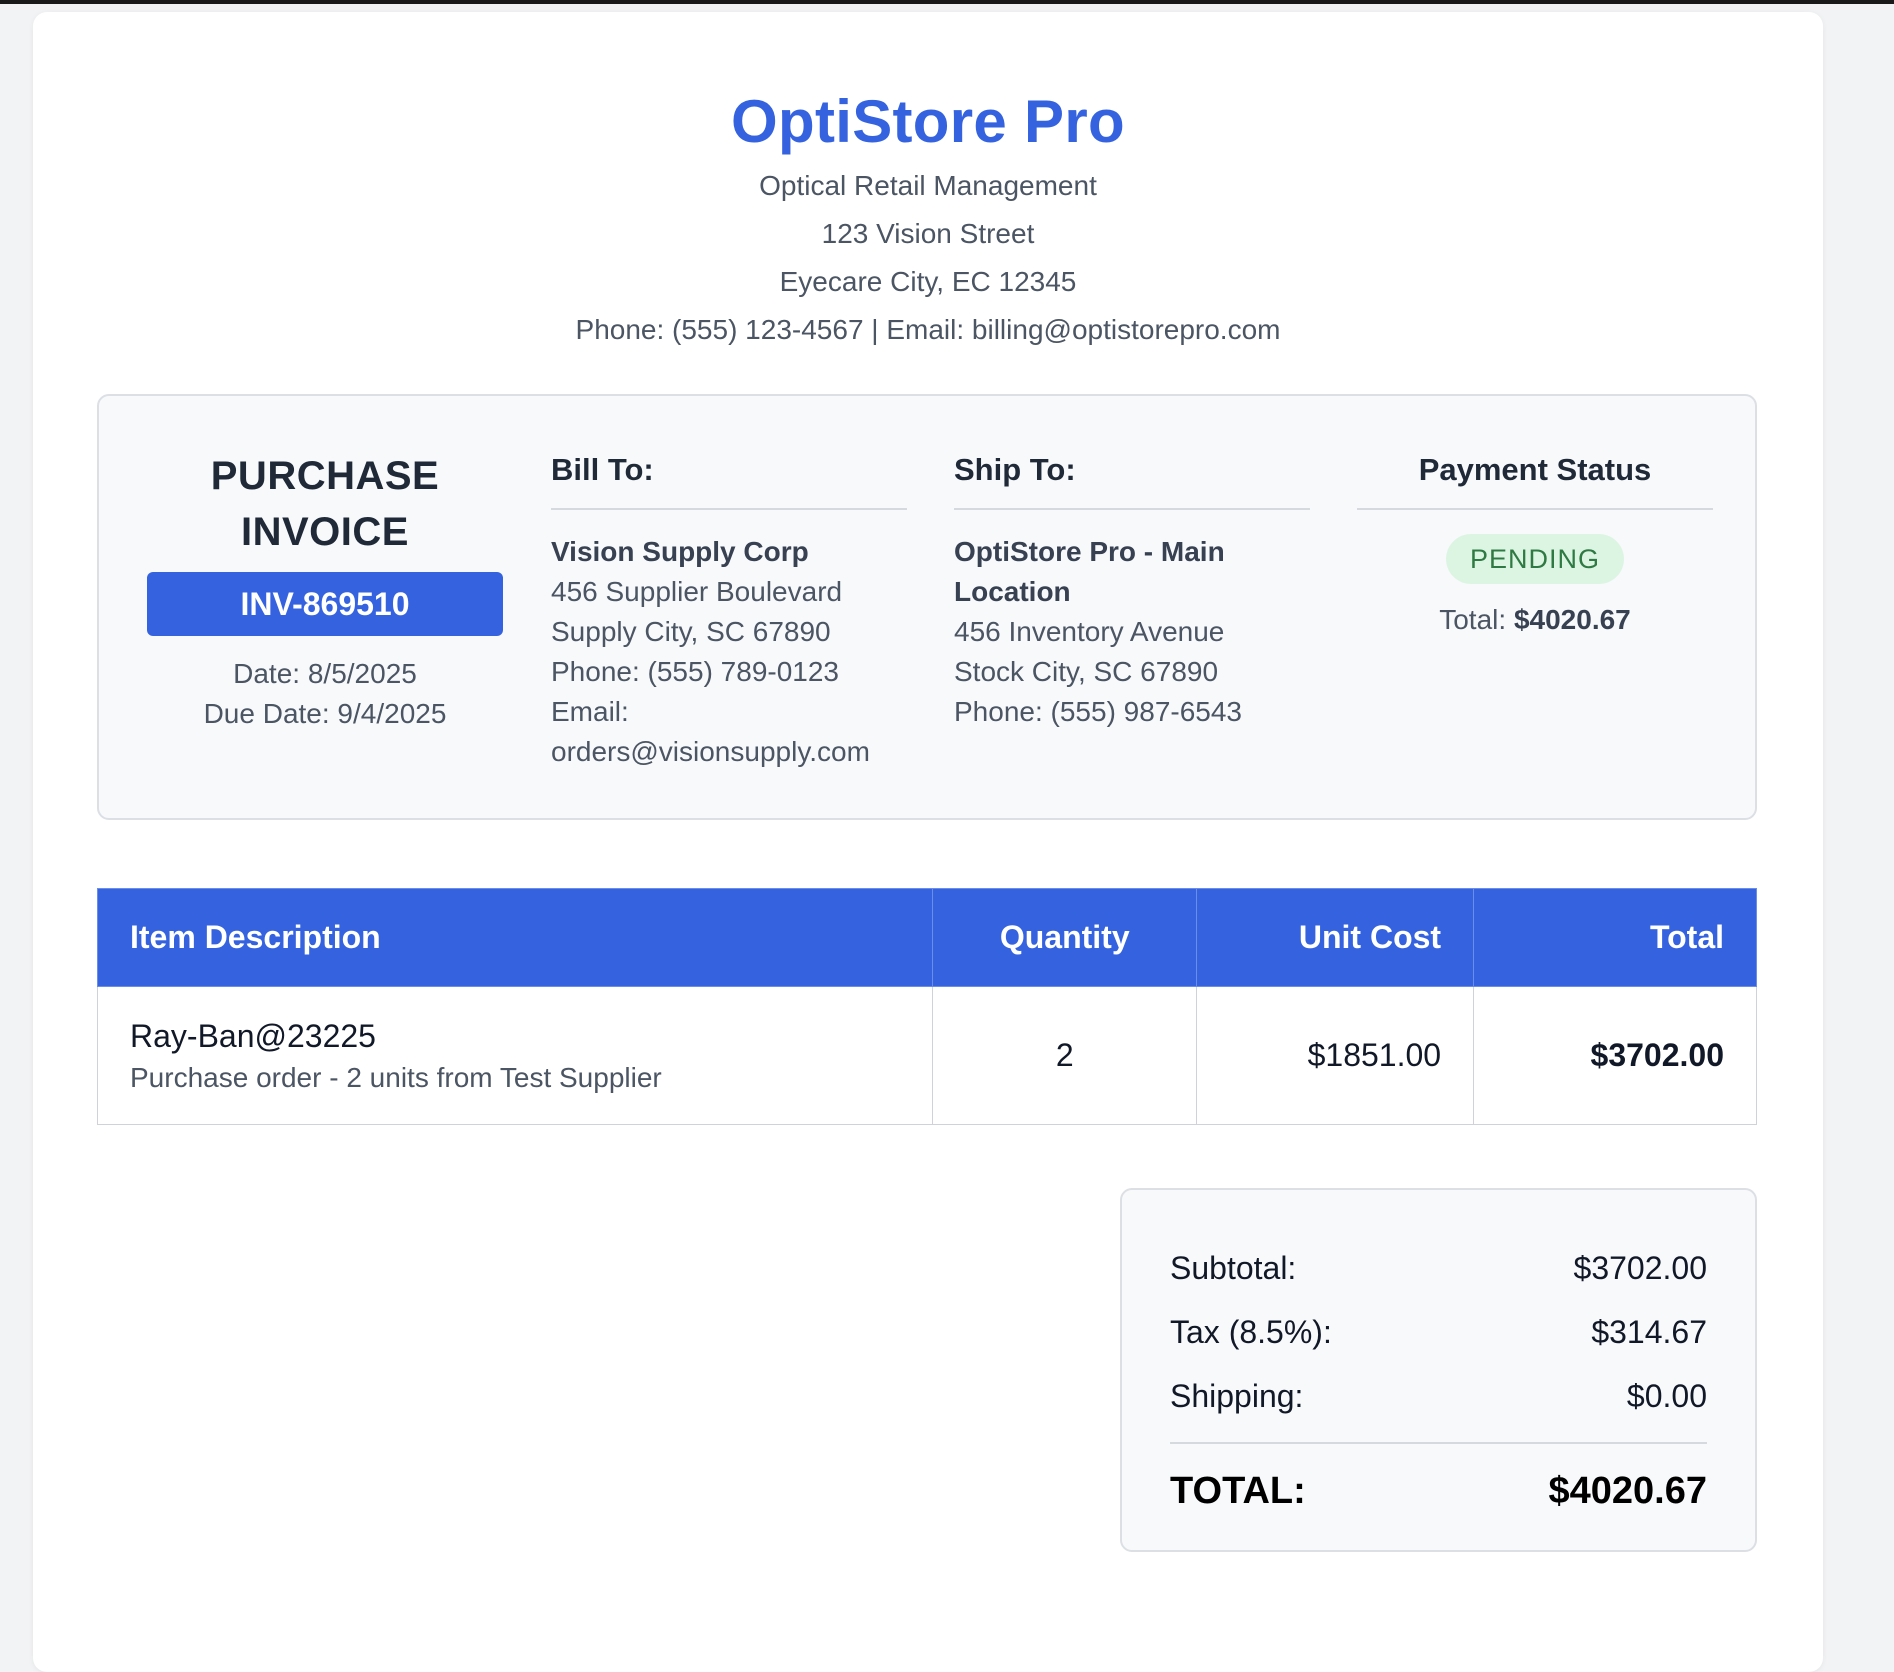 The height and width of the screenshot is (1672, 1894). Describe the element at coordinates (1086, 671) in the screenshot. I see `ship-to-line: Stock City, SC 67890` at that location.